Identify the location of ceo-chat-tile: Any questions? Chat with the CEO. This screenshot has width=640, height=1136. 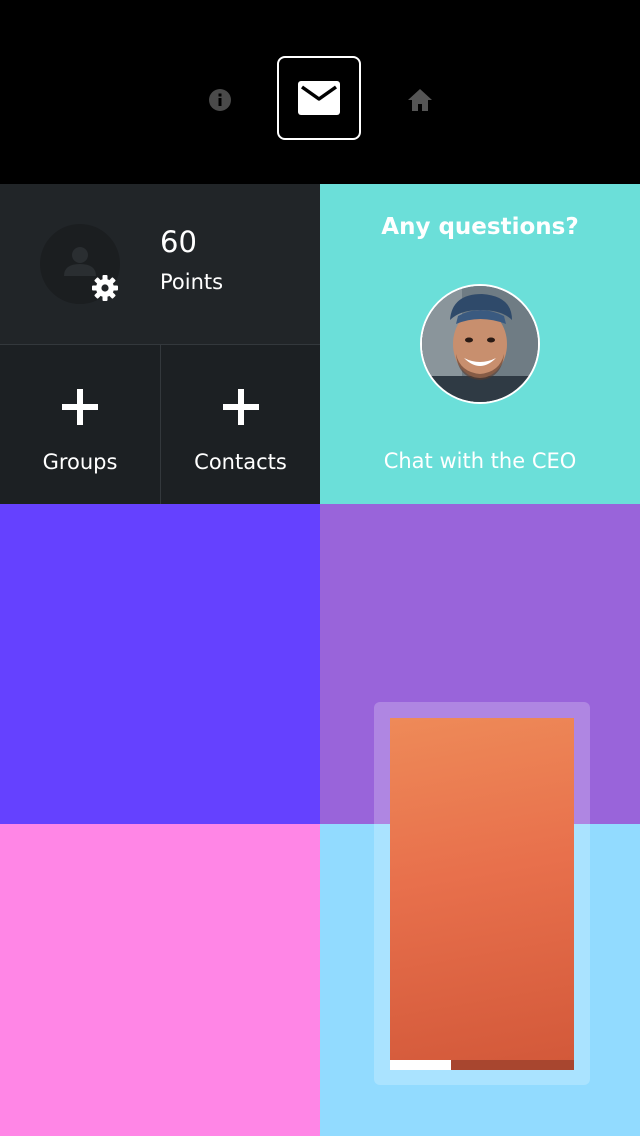
(480, 344).